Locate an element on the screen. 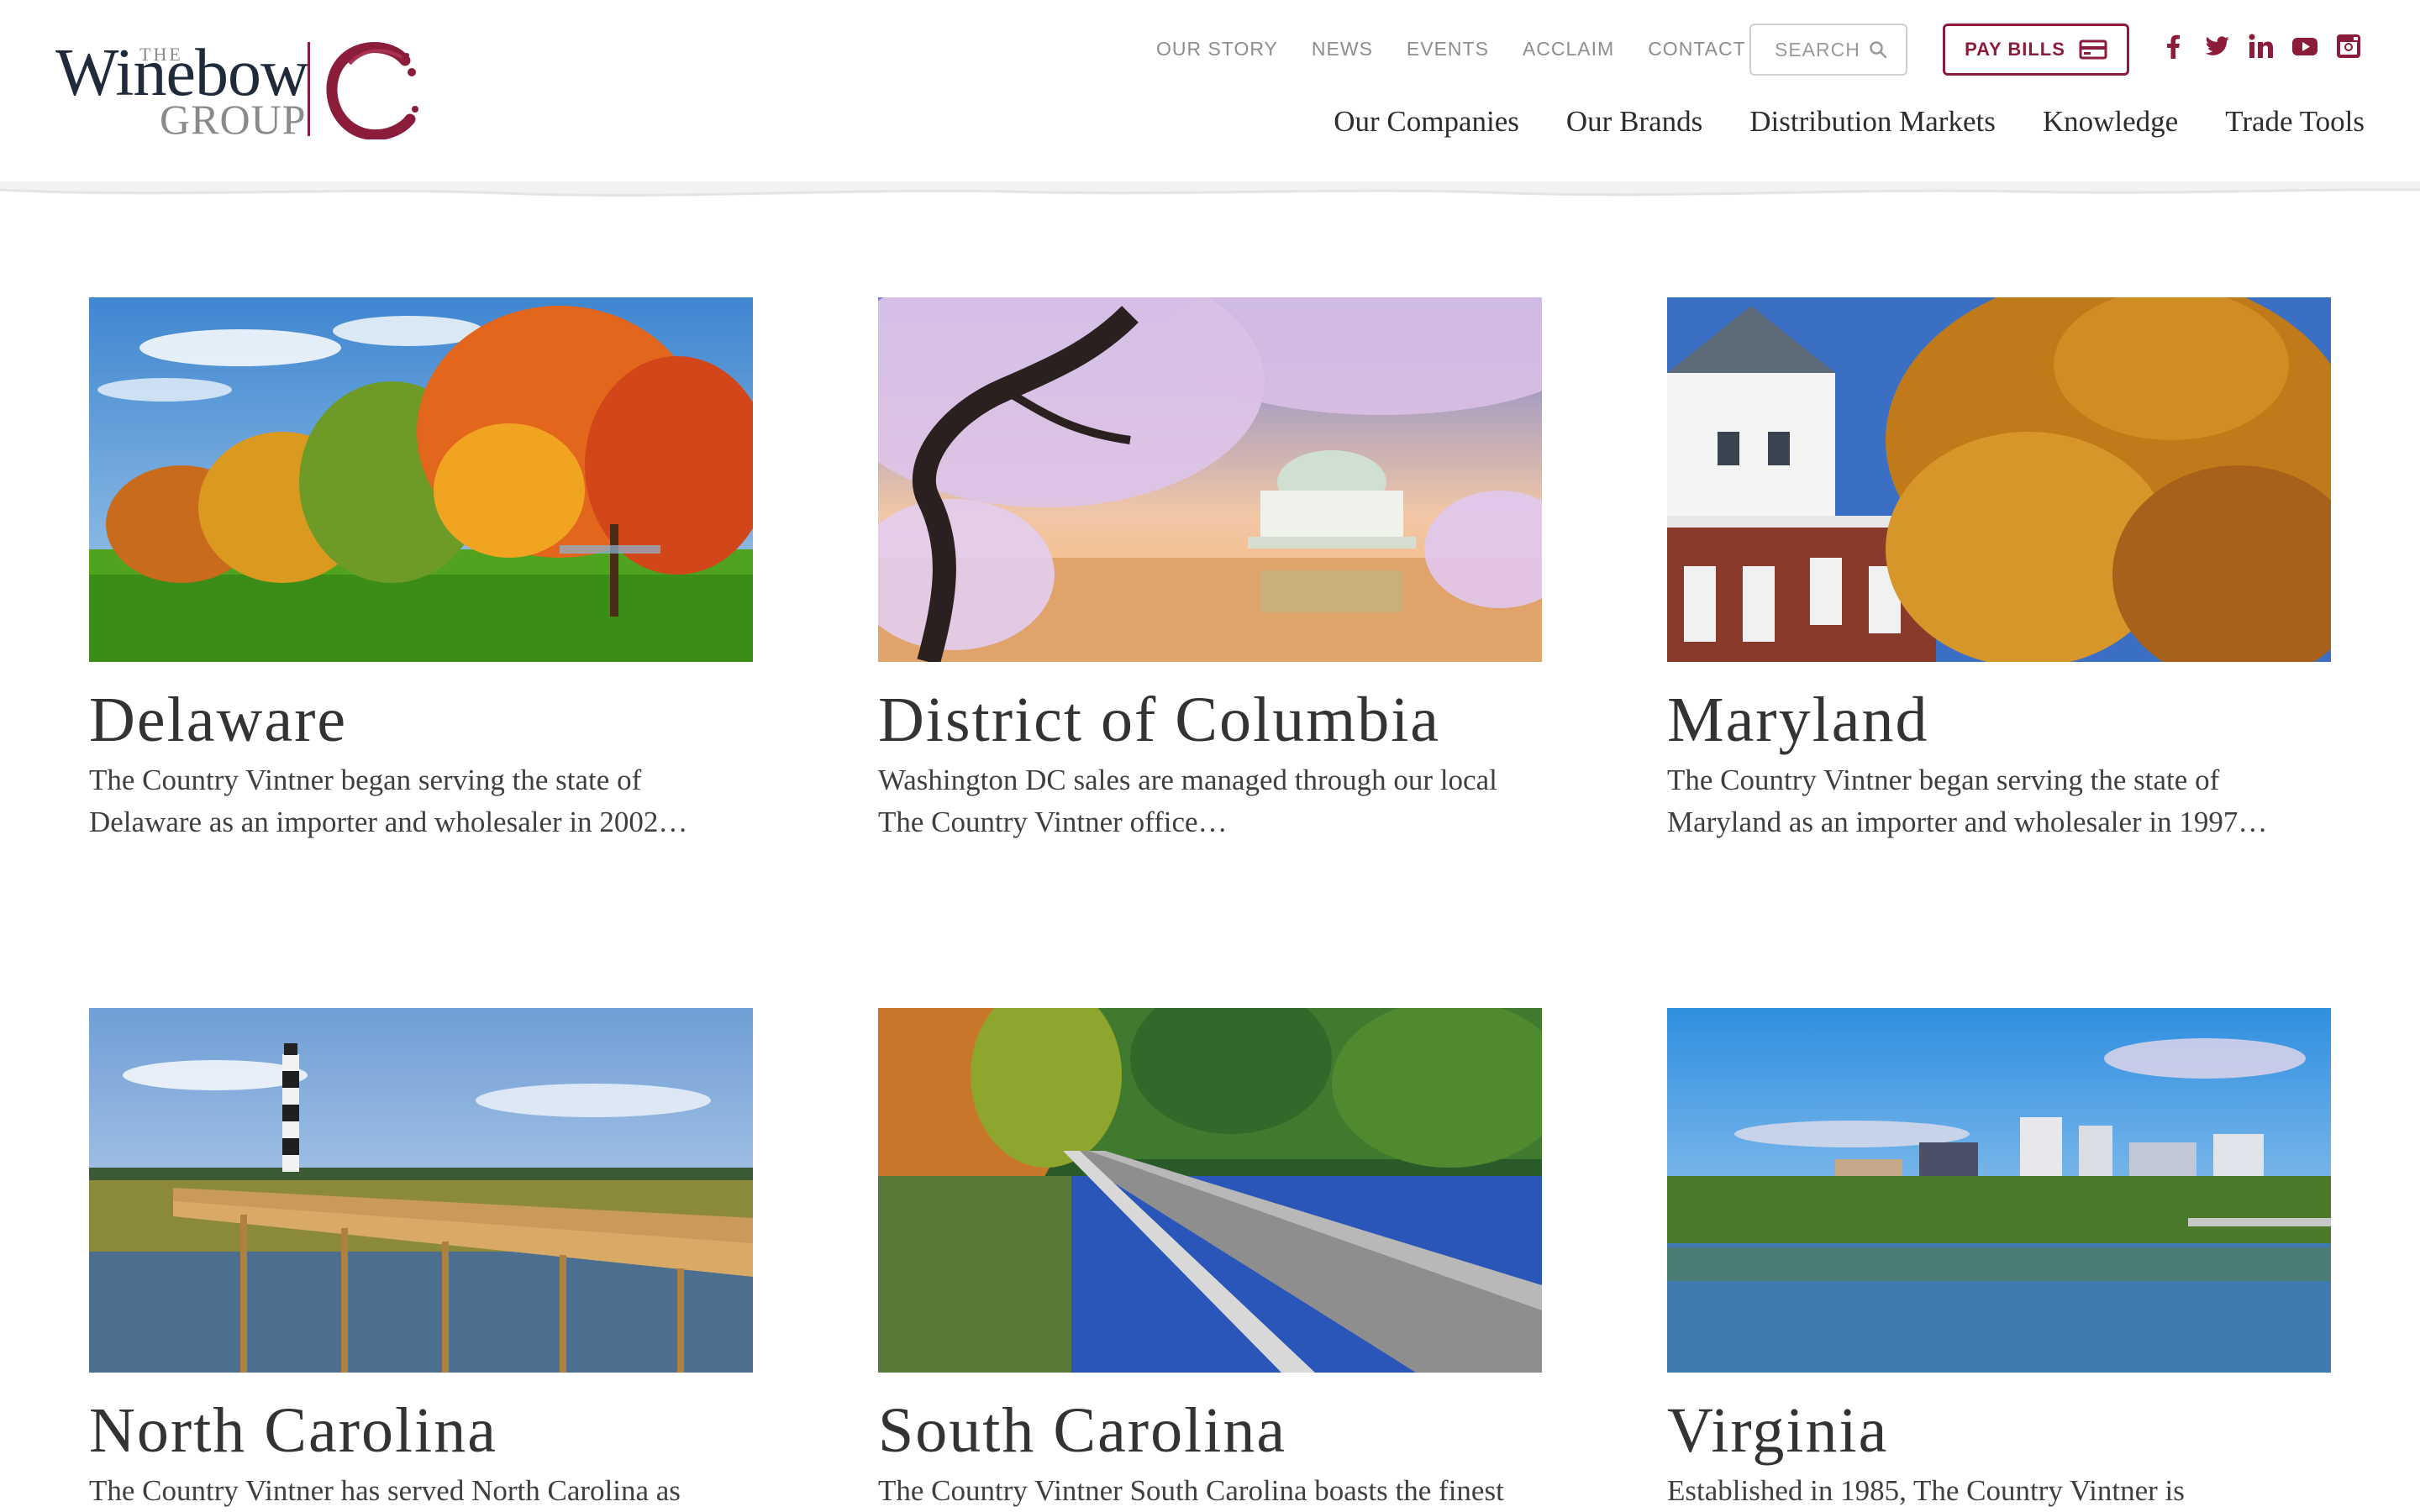 The height and width of the screenshot is (1512, 2420). credit-card-icon is located at coordinates (2093, 49).